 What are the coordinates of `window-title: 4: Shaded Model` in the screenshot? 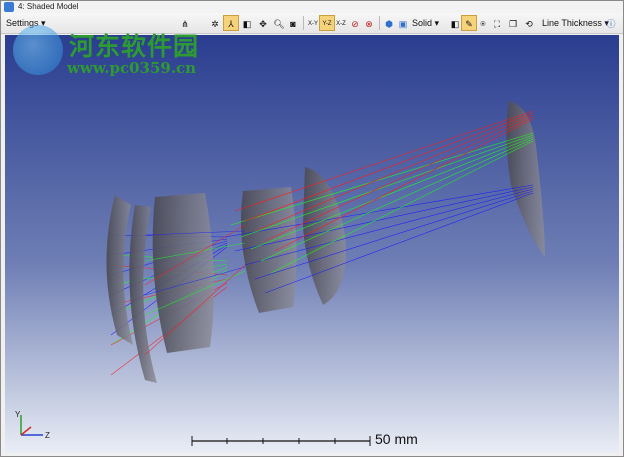 It's located at (48, 6).